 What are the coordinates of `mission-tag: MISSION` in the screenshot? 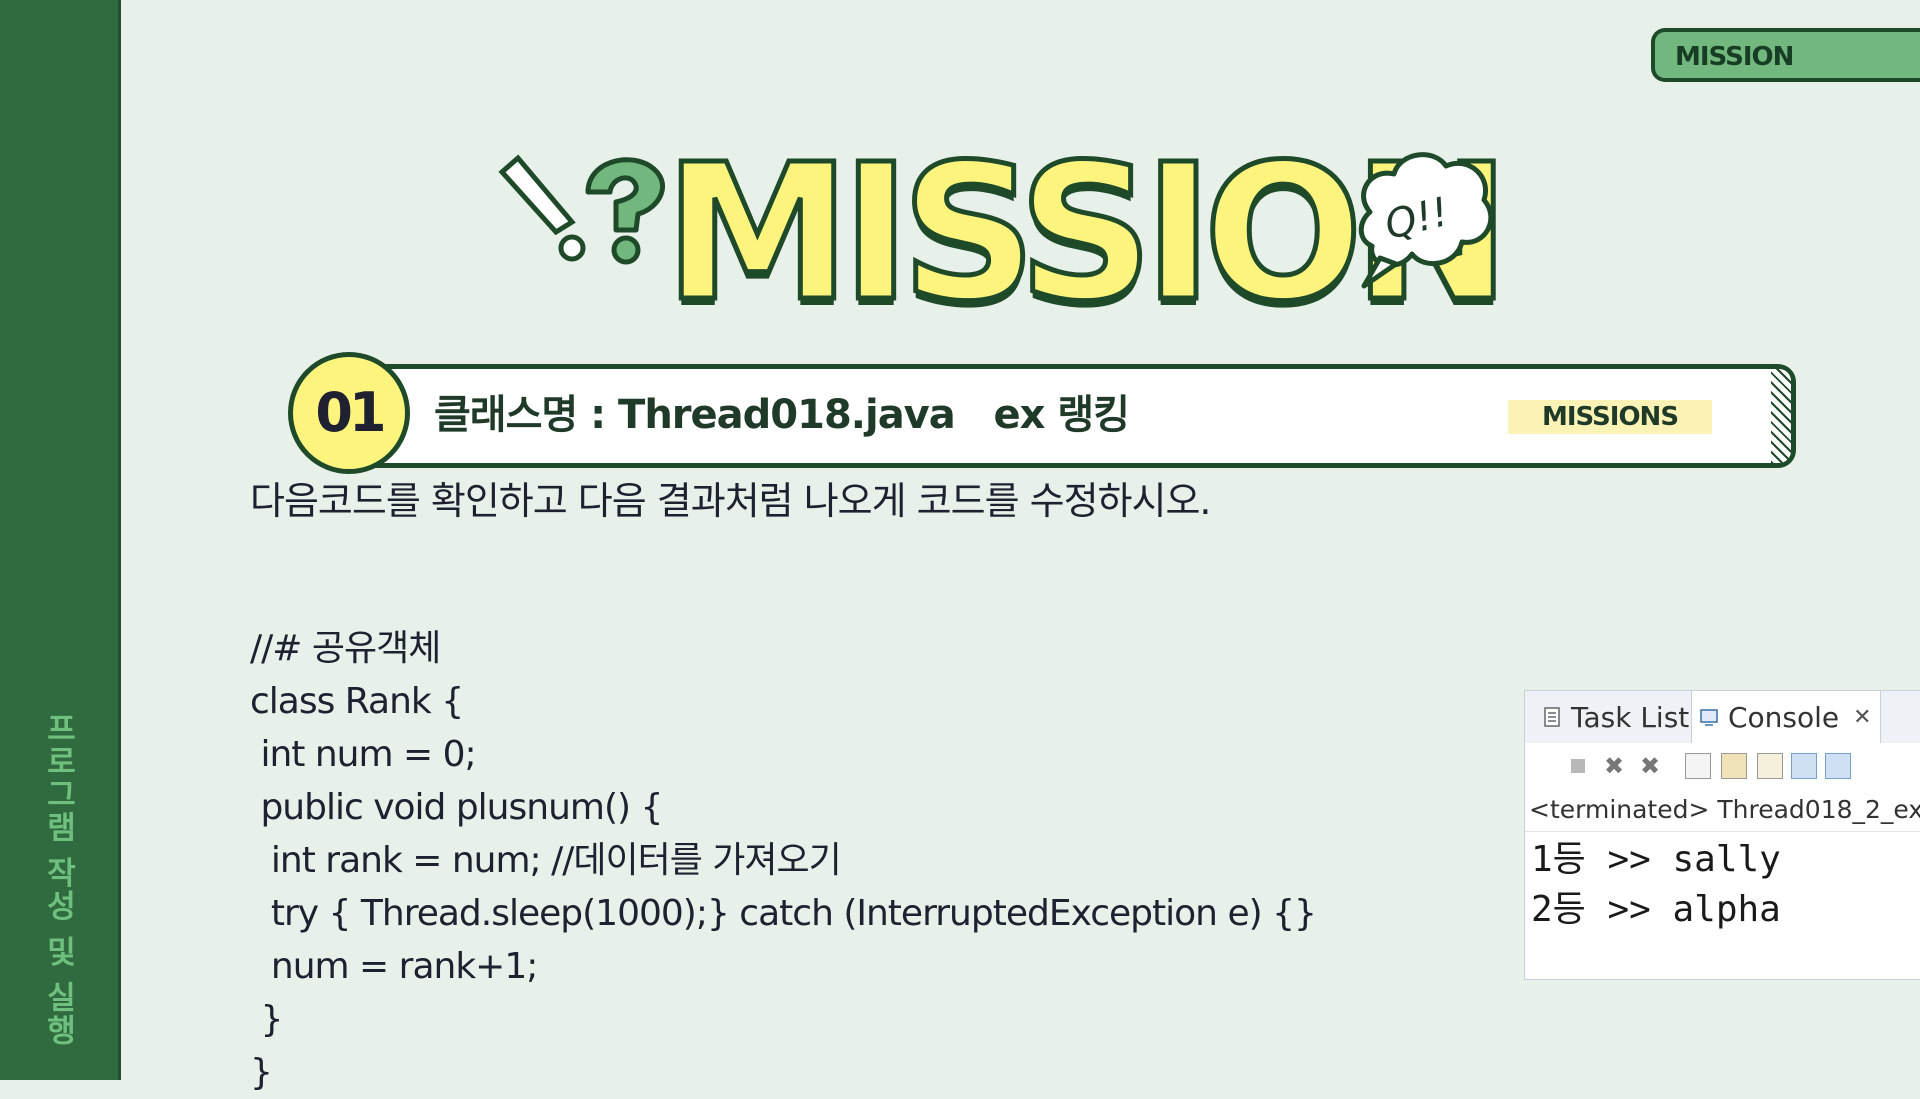 It's located at (1785, 55).